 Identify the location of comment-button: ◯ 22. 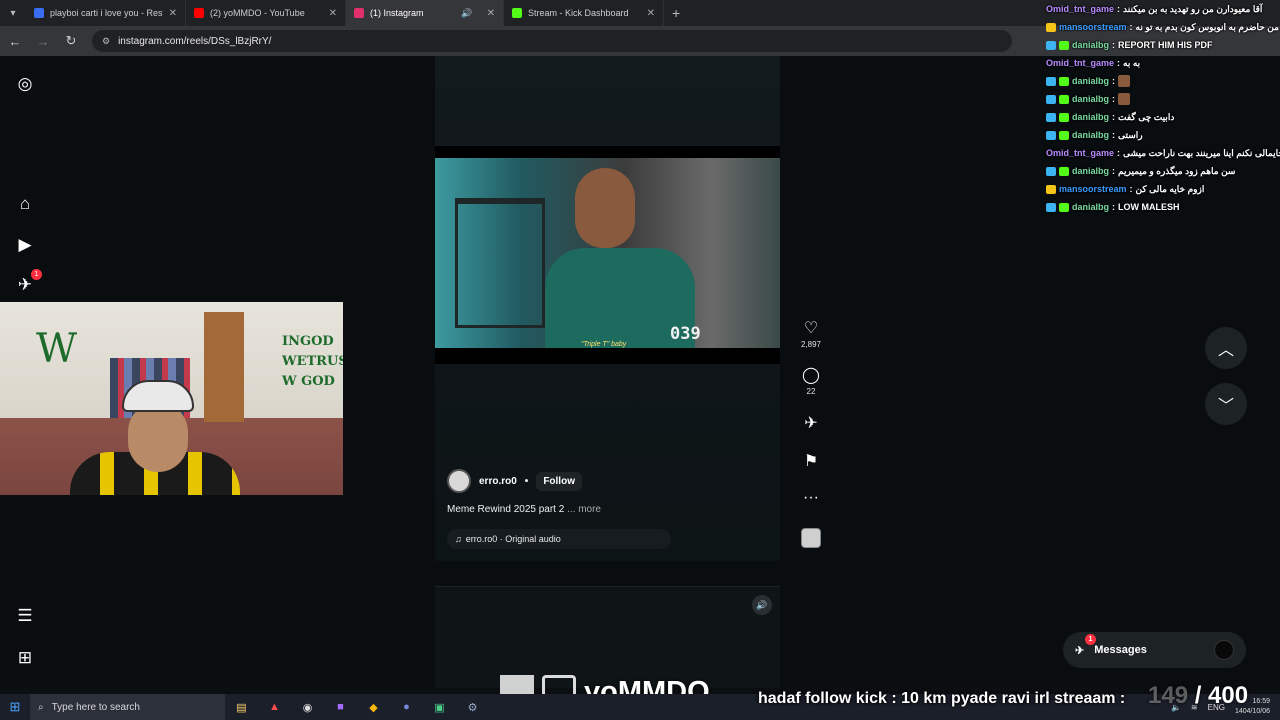
(811, 380).